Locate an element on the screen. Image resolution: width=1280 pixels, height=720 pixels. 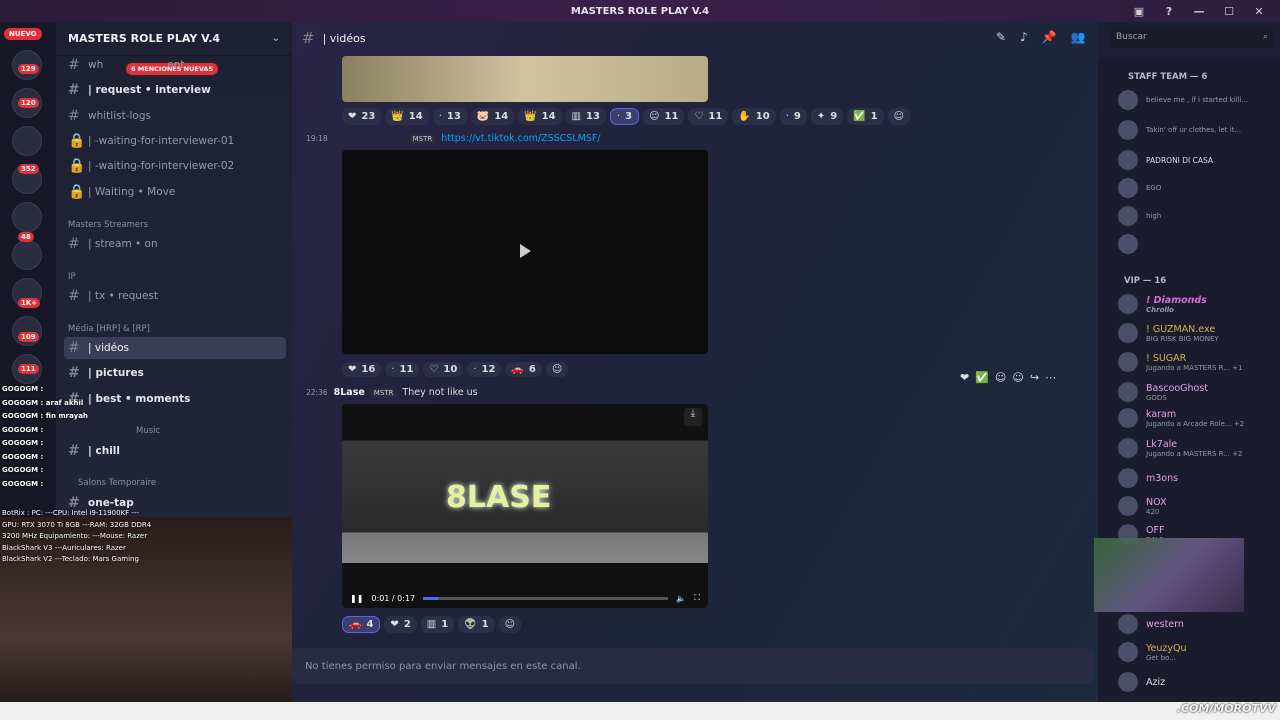
reaction: ♡ 11 is located at coordinates (708, 116).